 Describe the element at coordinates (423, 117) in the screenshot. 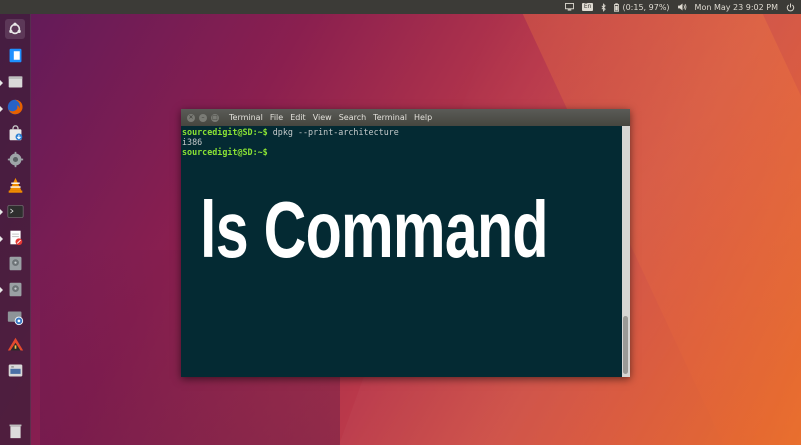

I see `menu-help: Help` at that location.